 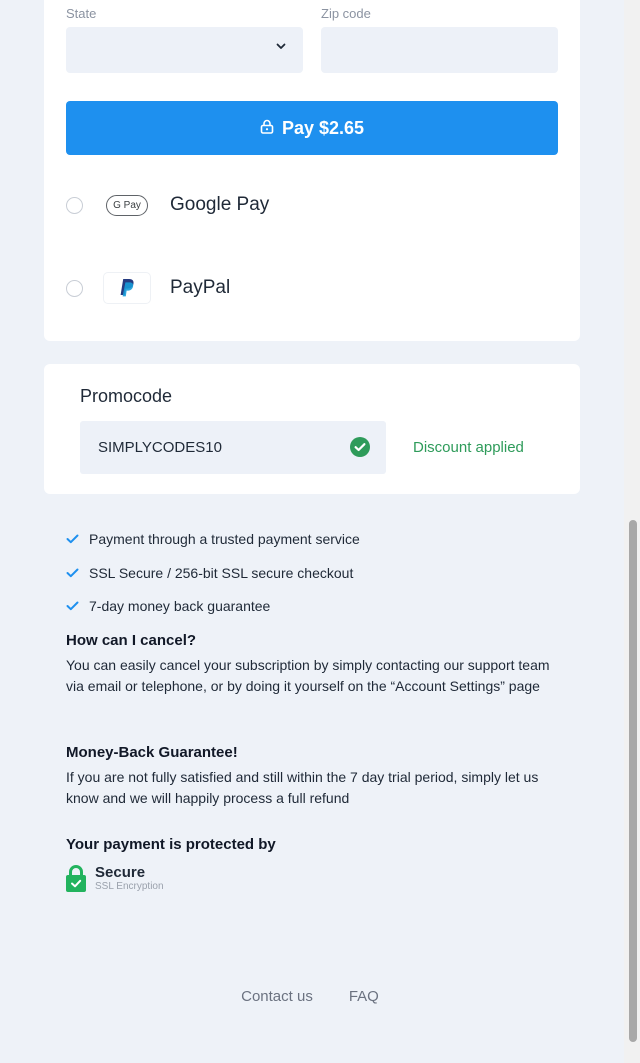 I want to click on promocode-input, so click(x=213, y=447).